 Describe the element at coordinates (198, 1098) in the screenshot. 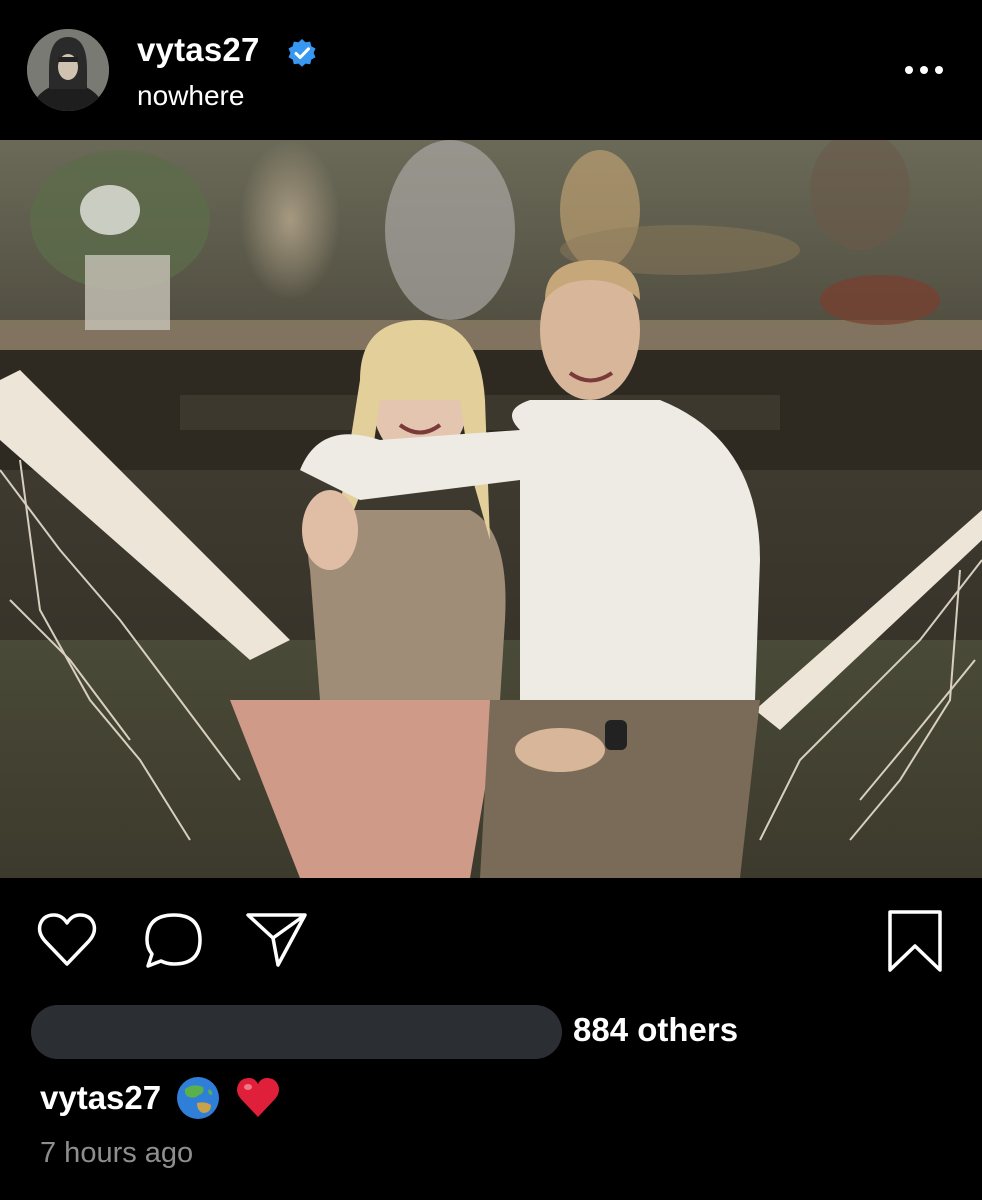

I see `globe-asia-australia-emoji-icon` at that location.